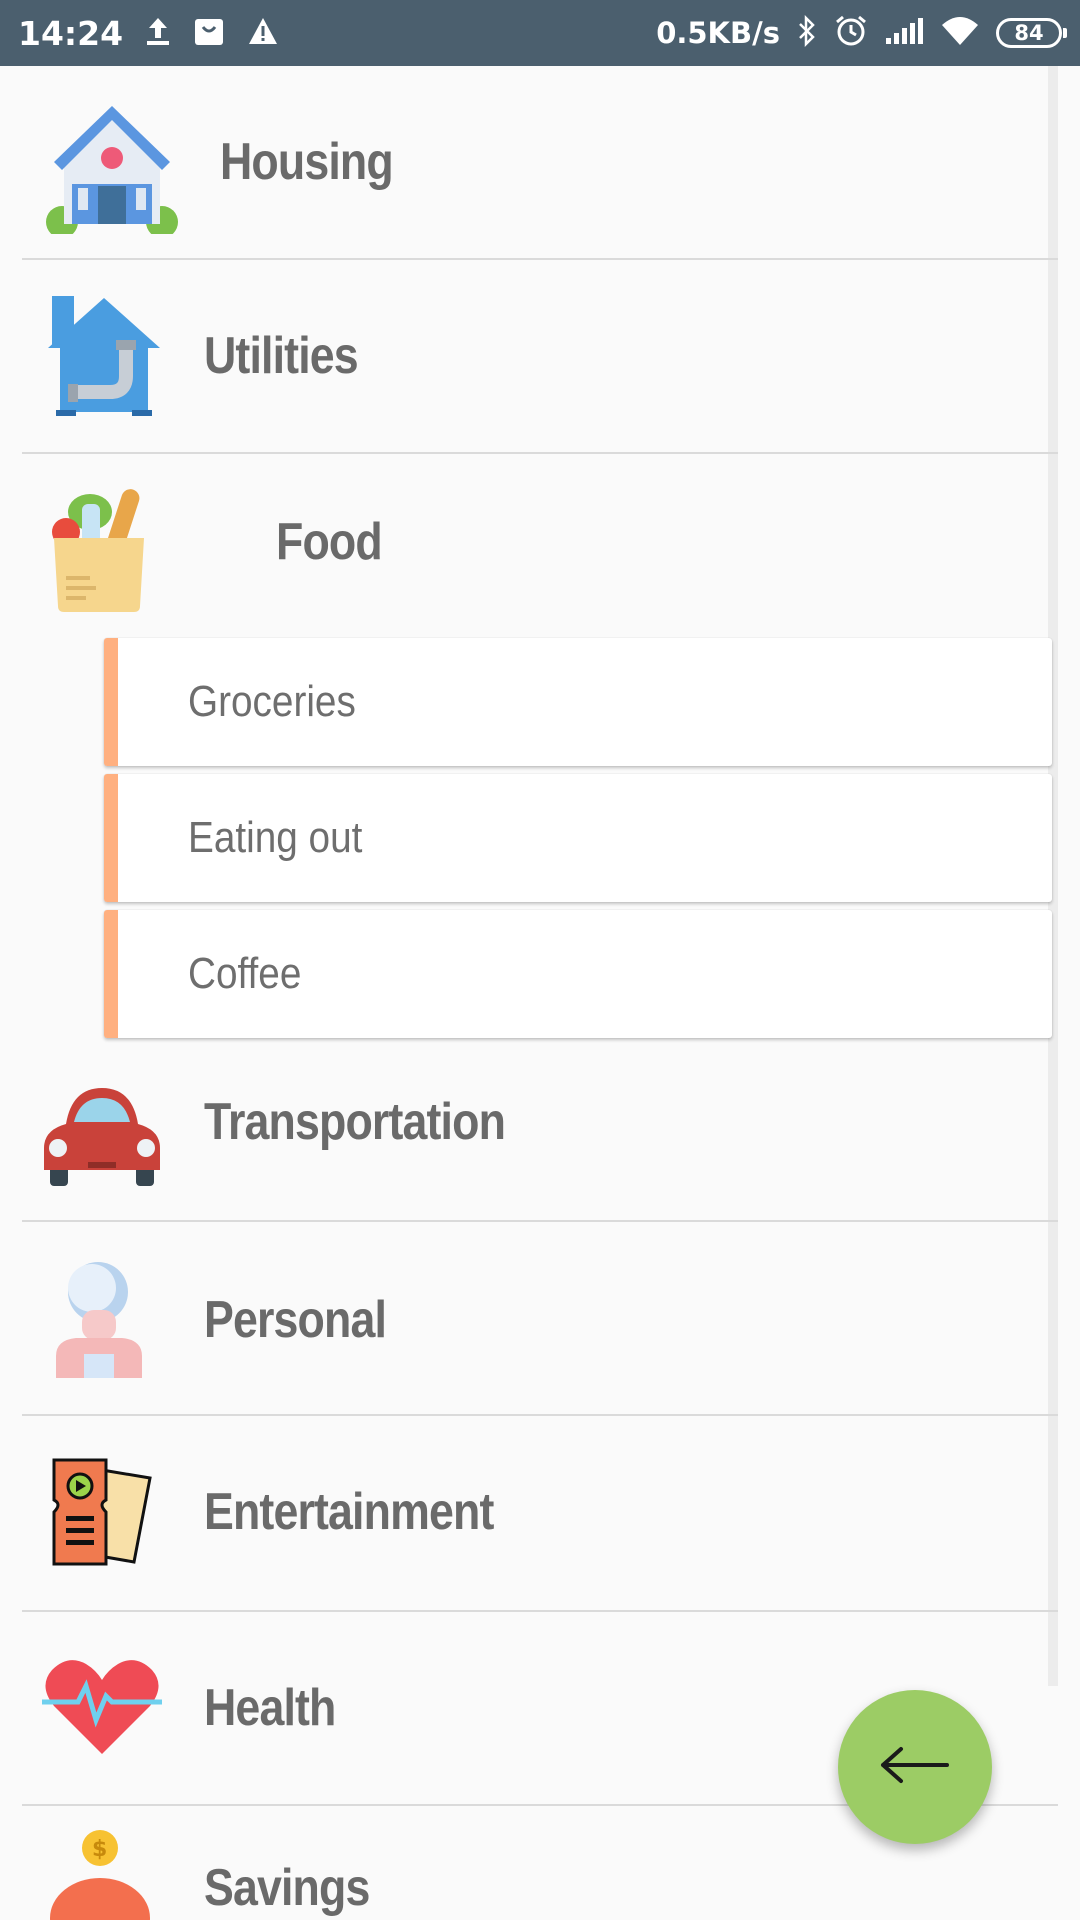 The width and height of the screenshot is (1080, 1920). What do you see at coordinates (110, 1874) in the screenshot?
I see `piggy-bank-icon: $` at bounding box center [110, 1874].